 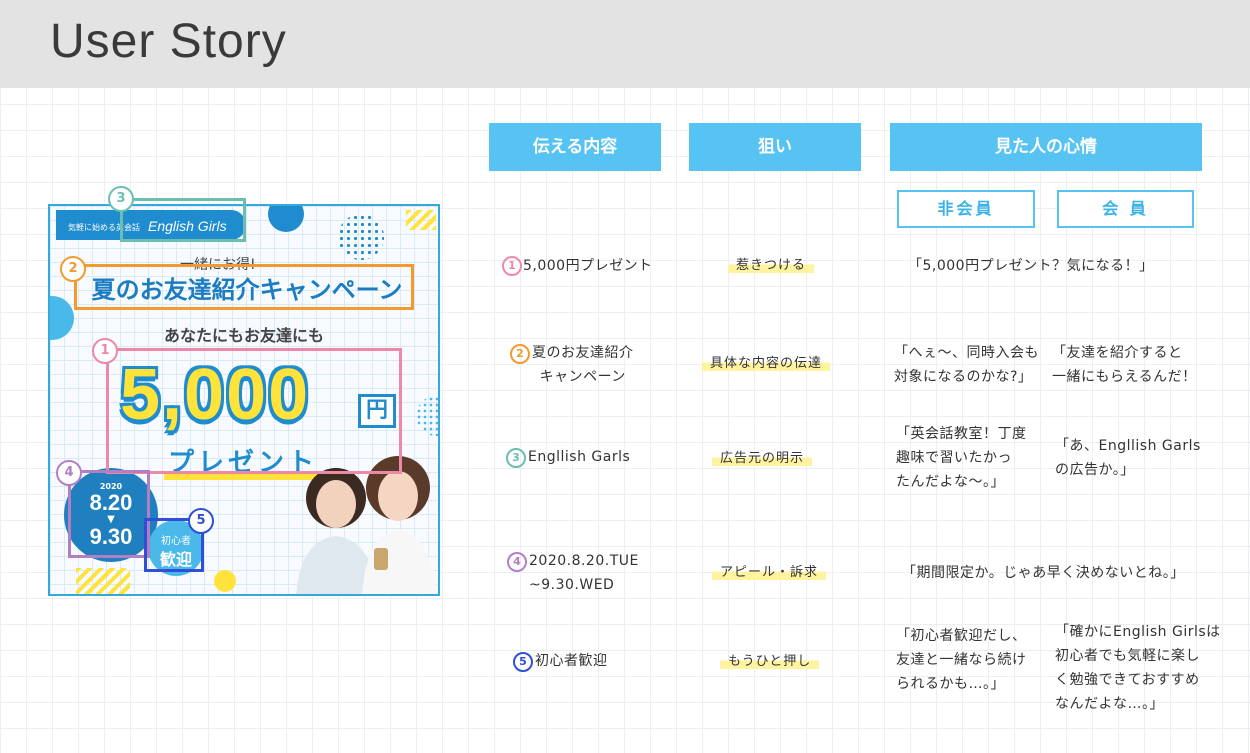 I want to click on banner-subtitle: あなたにもお友達にも, so click(x=244, y=335).